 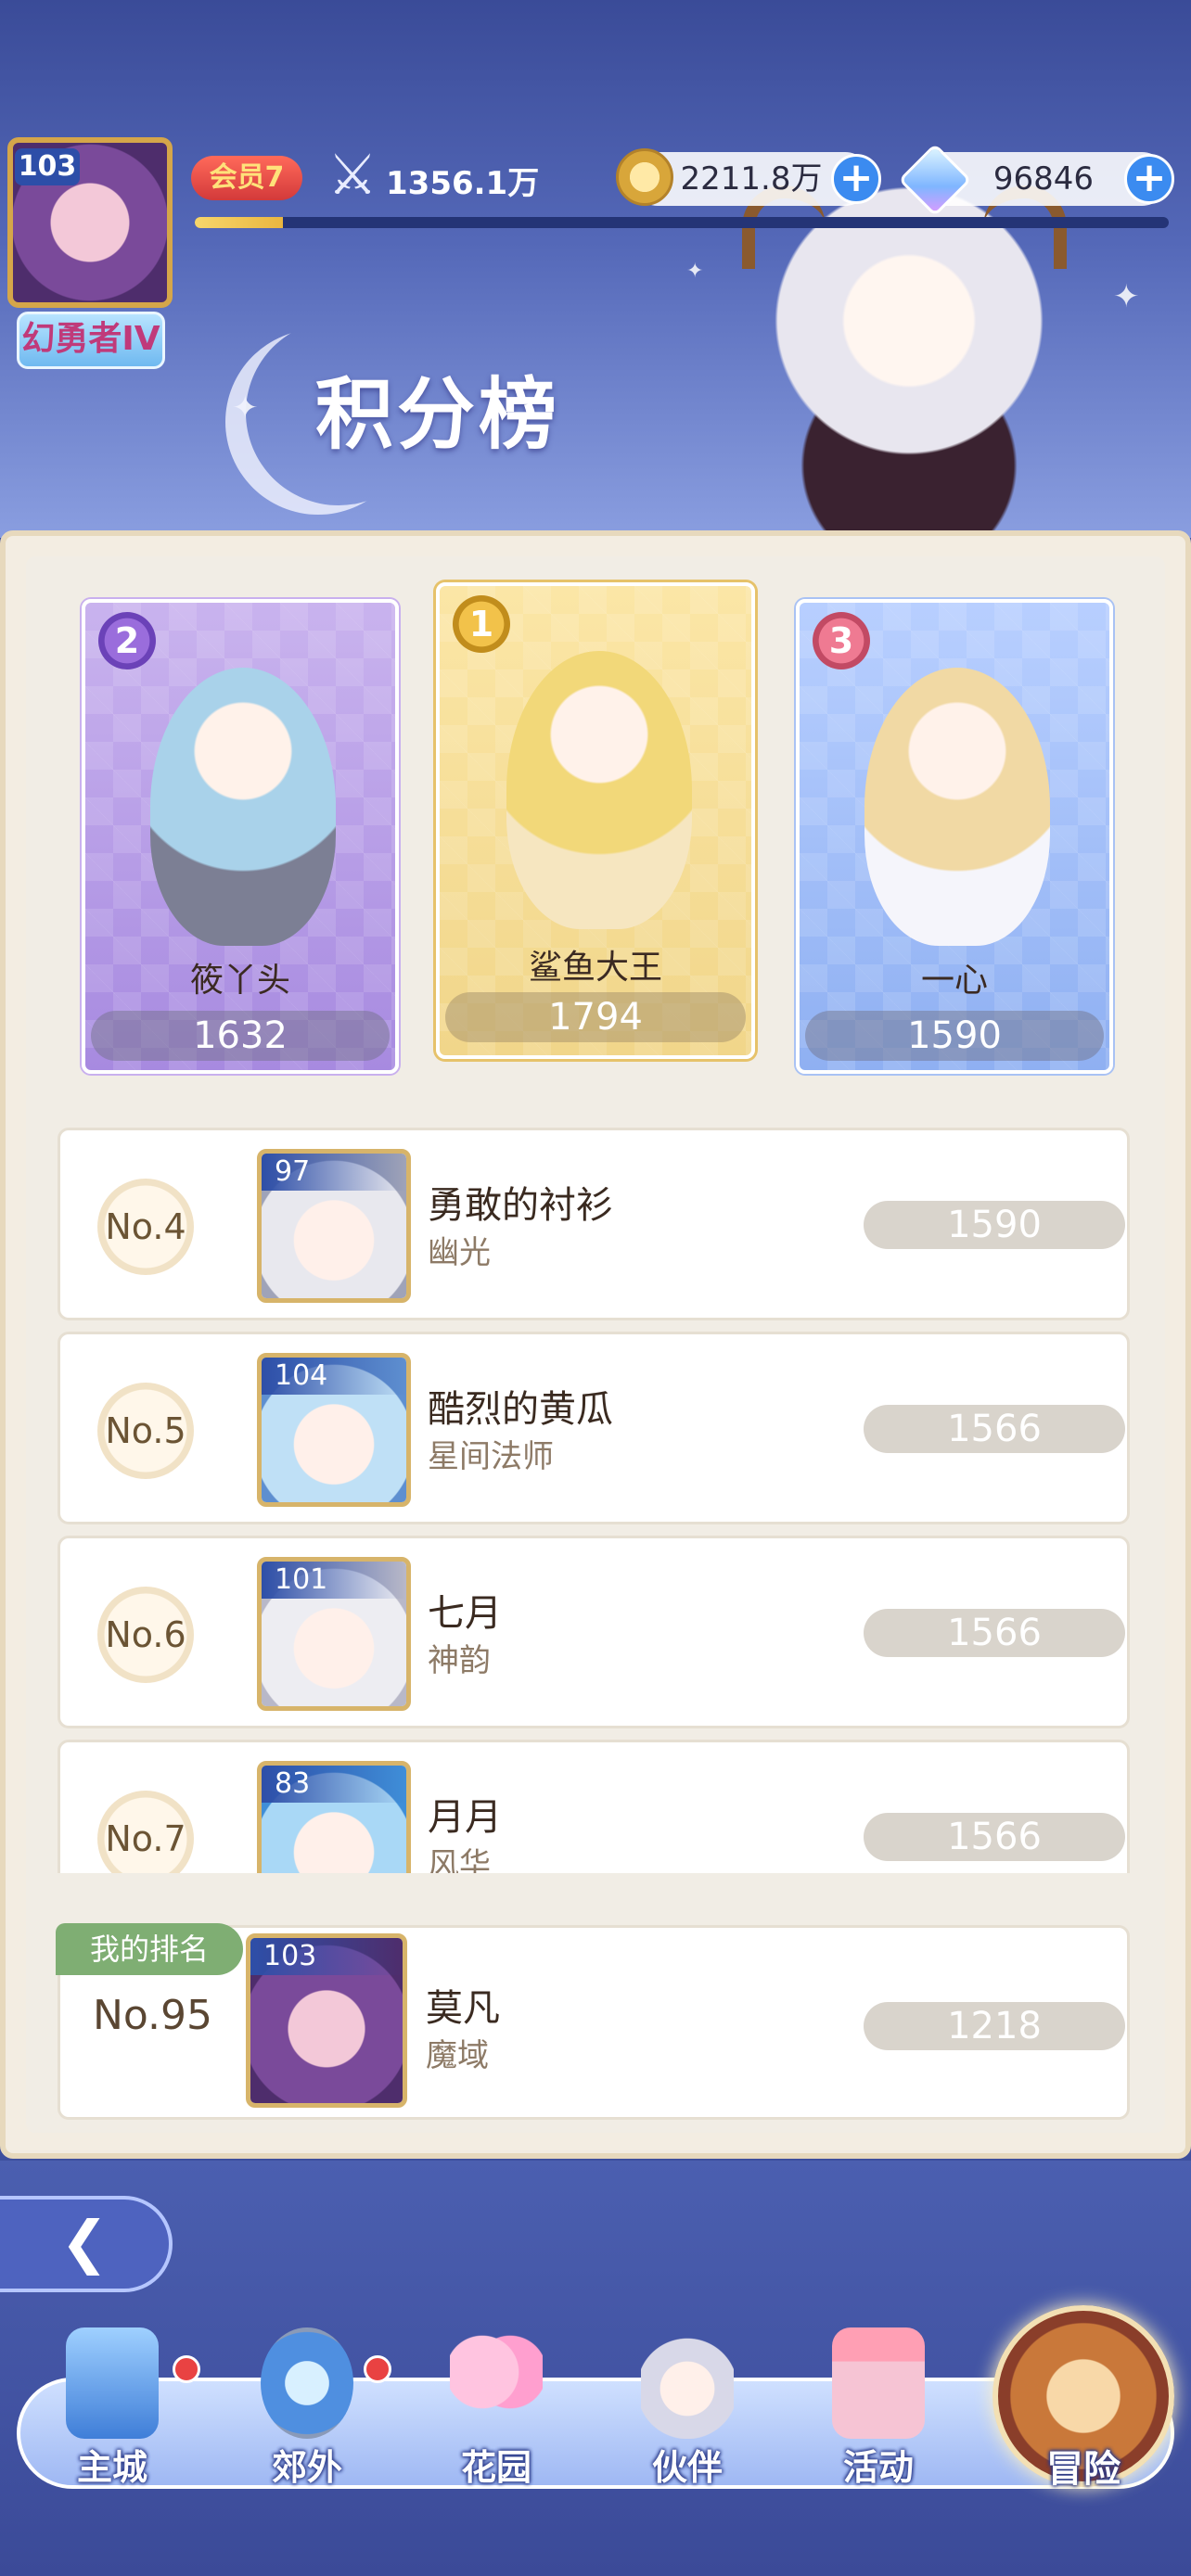 What do you see at coordinates (334, 1785) in the screenshot?
I see `player-level: 83` at bounding box center [334, 1785].